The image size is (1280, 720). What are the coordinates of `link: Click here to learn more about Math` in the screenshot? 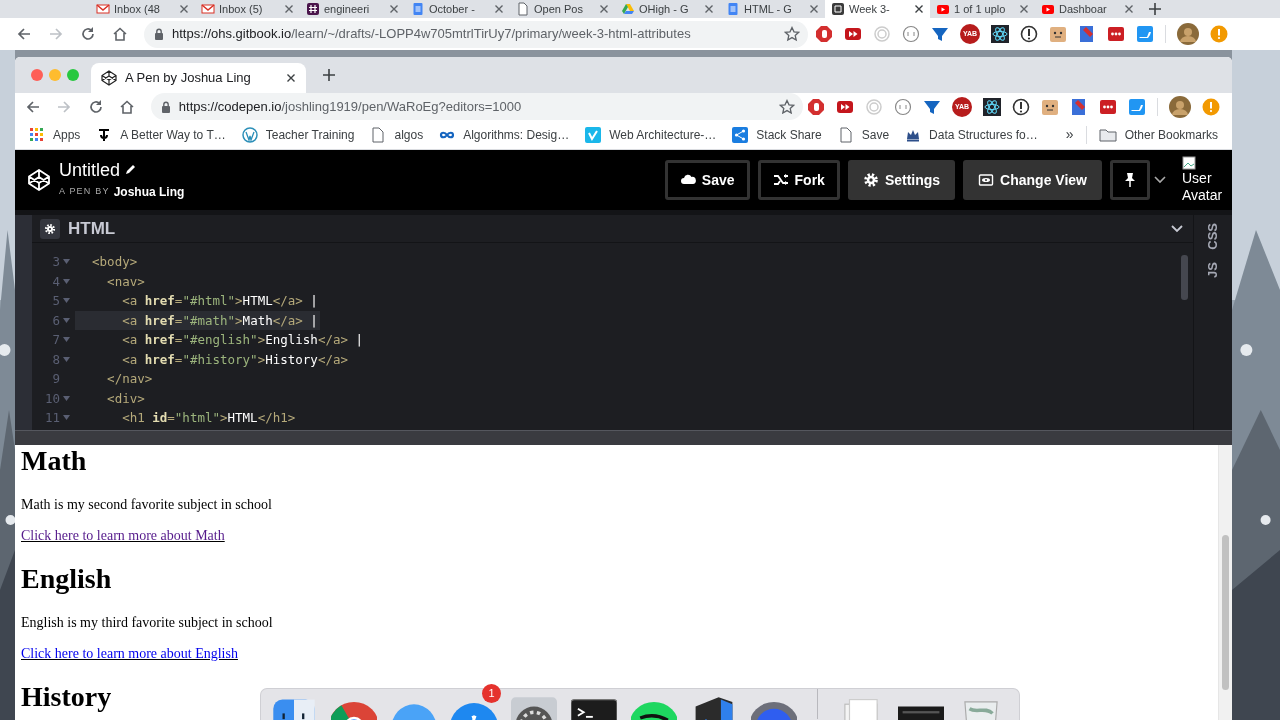 It's located at (123, 535).